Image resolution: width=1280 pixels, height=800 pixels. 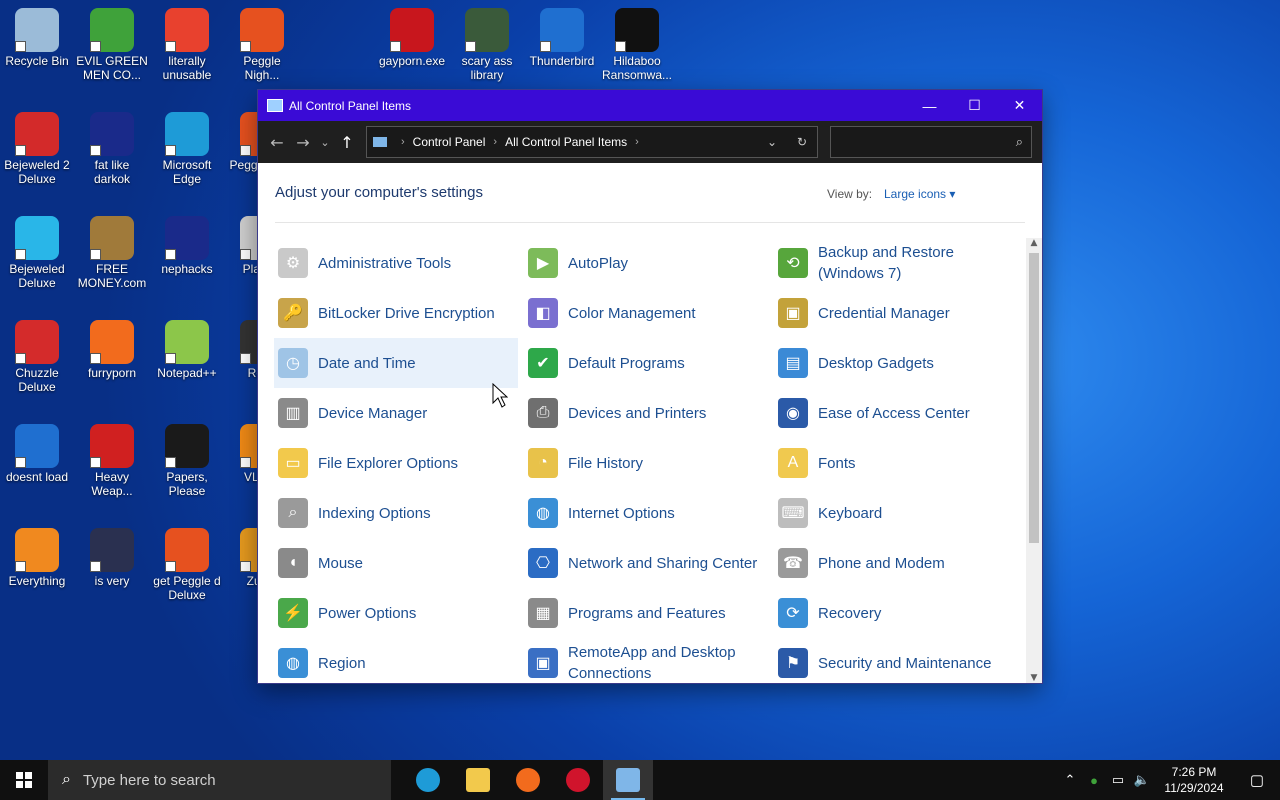 What do you see at coordinates (1194, 780) in the screenshot?
I see `clock: 7:26 PM 11/29/2024` at bounding box center [1194, 780].